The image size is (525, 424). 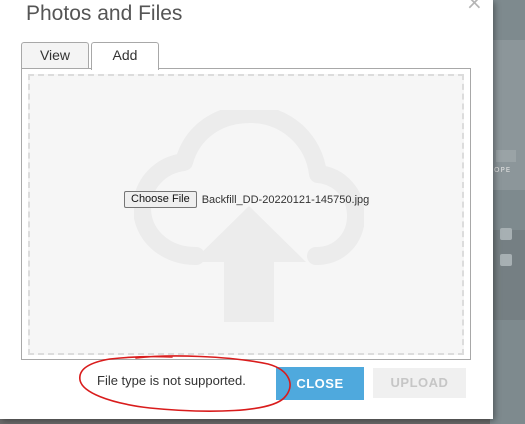 I want to click on tab-add: Add, so click(x=125, y=56).